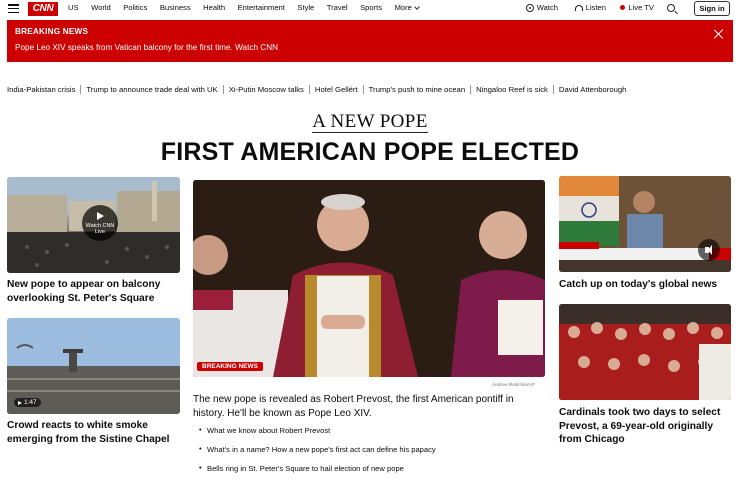  Describe the element at coordinates (13, 9) in the screenshot. I see `menu-icon` at that location.